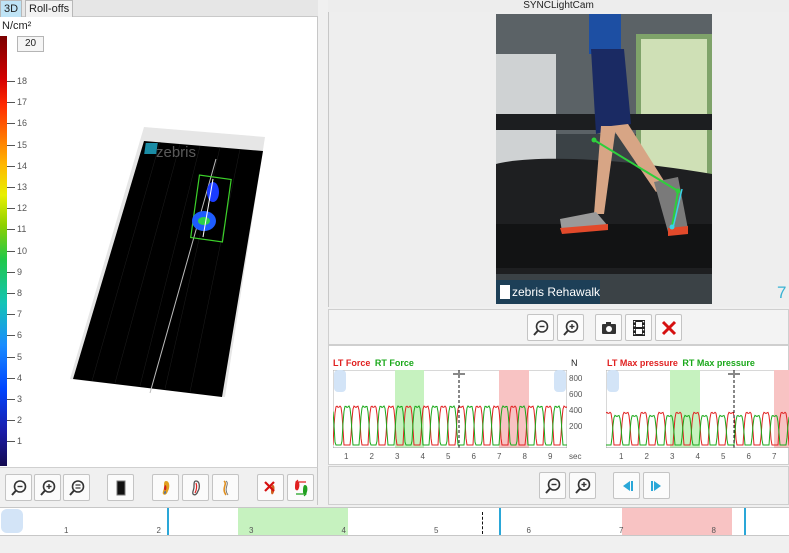 The width and height of the screenshot is (789, 553). I want to click on timeline-tick: 1, so click(66, 530).